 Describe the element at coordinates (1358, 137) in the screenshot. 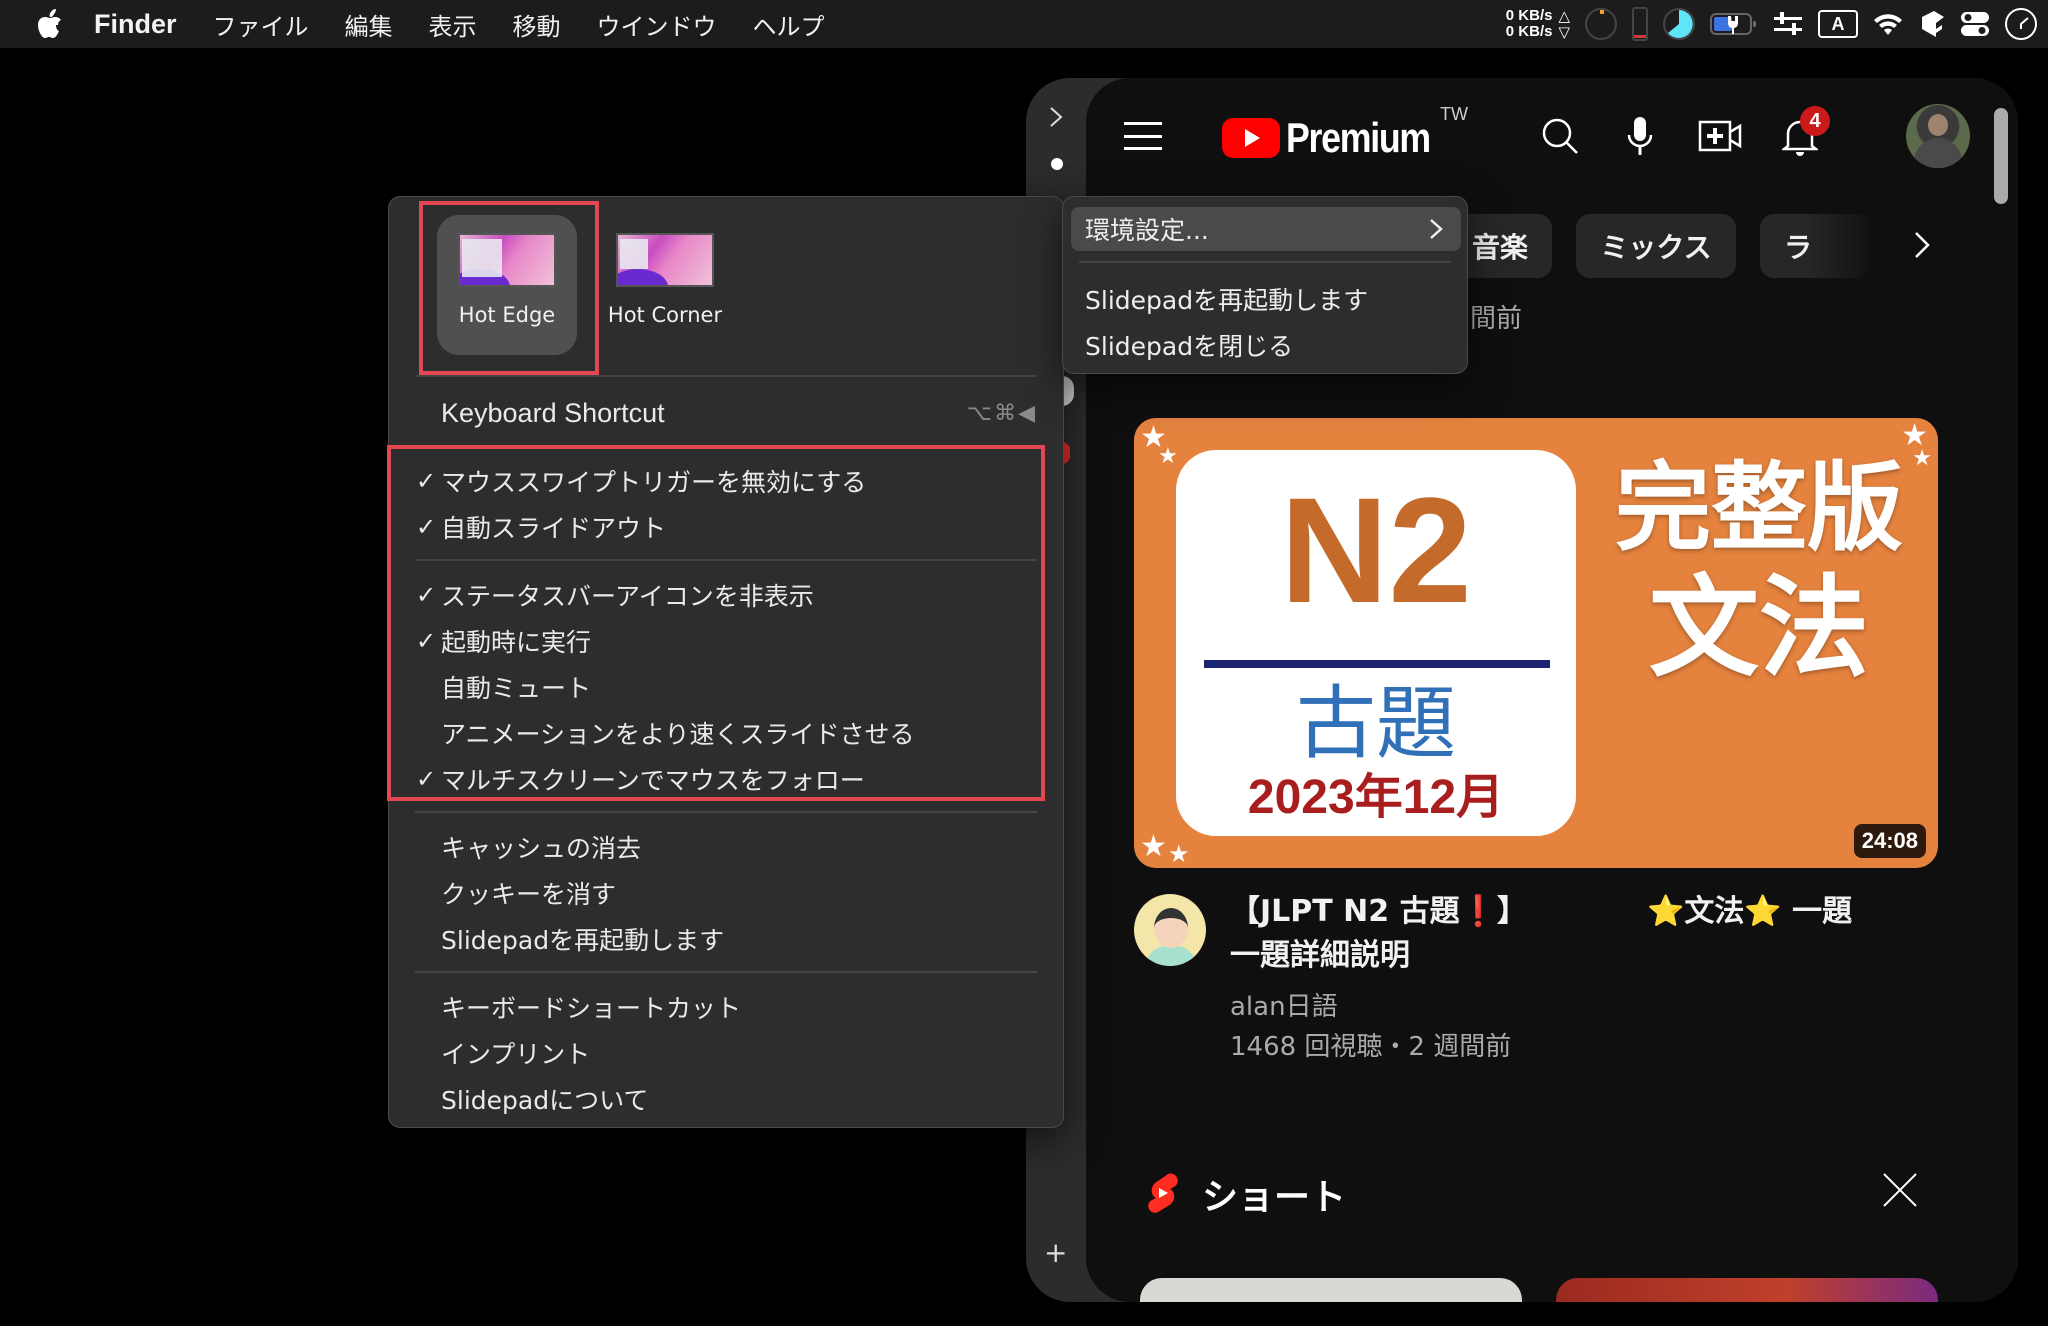

I see `logo-word: Premium` at that location.